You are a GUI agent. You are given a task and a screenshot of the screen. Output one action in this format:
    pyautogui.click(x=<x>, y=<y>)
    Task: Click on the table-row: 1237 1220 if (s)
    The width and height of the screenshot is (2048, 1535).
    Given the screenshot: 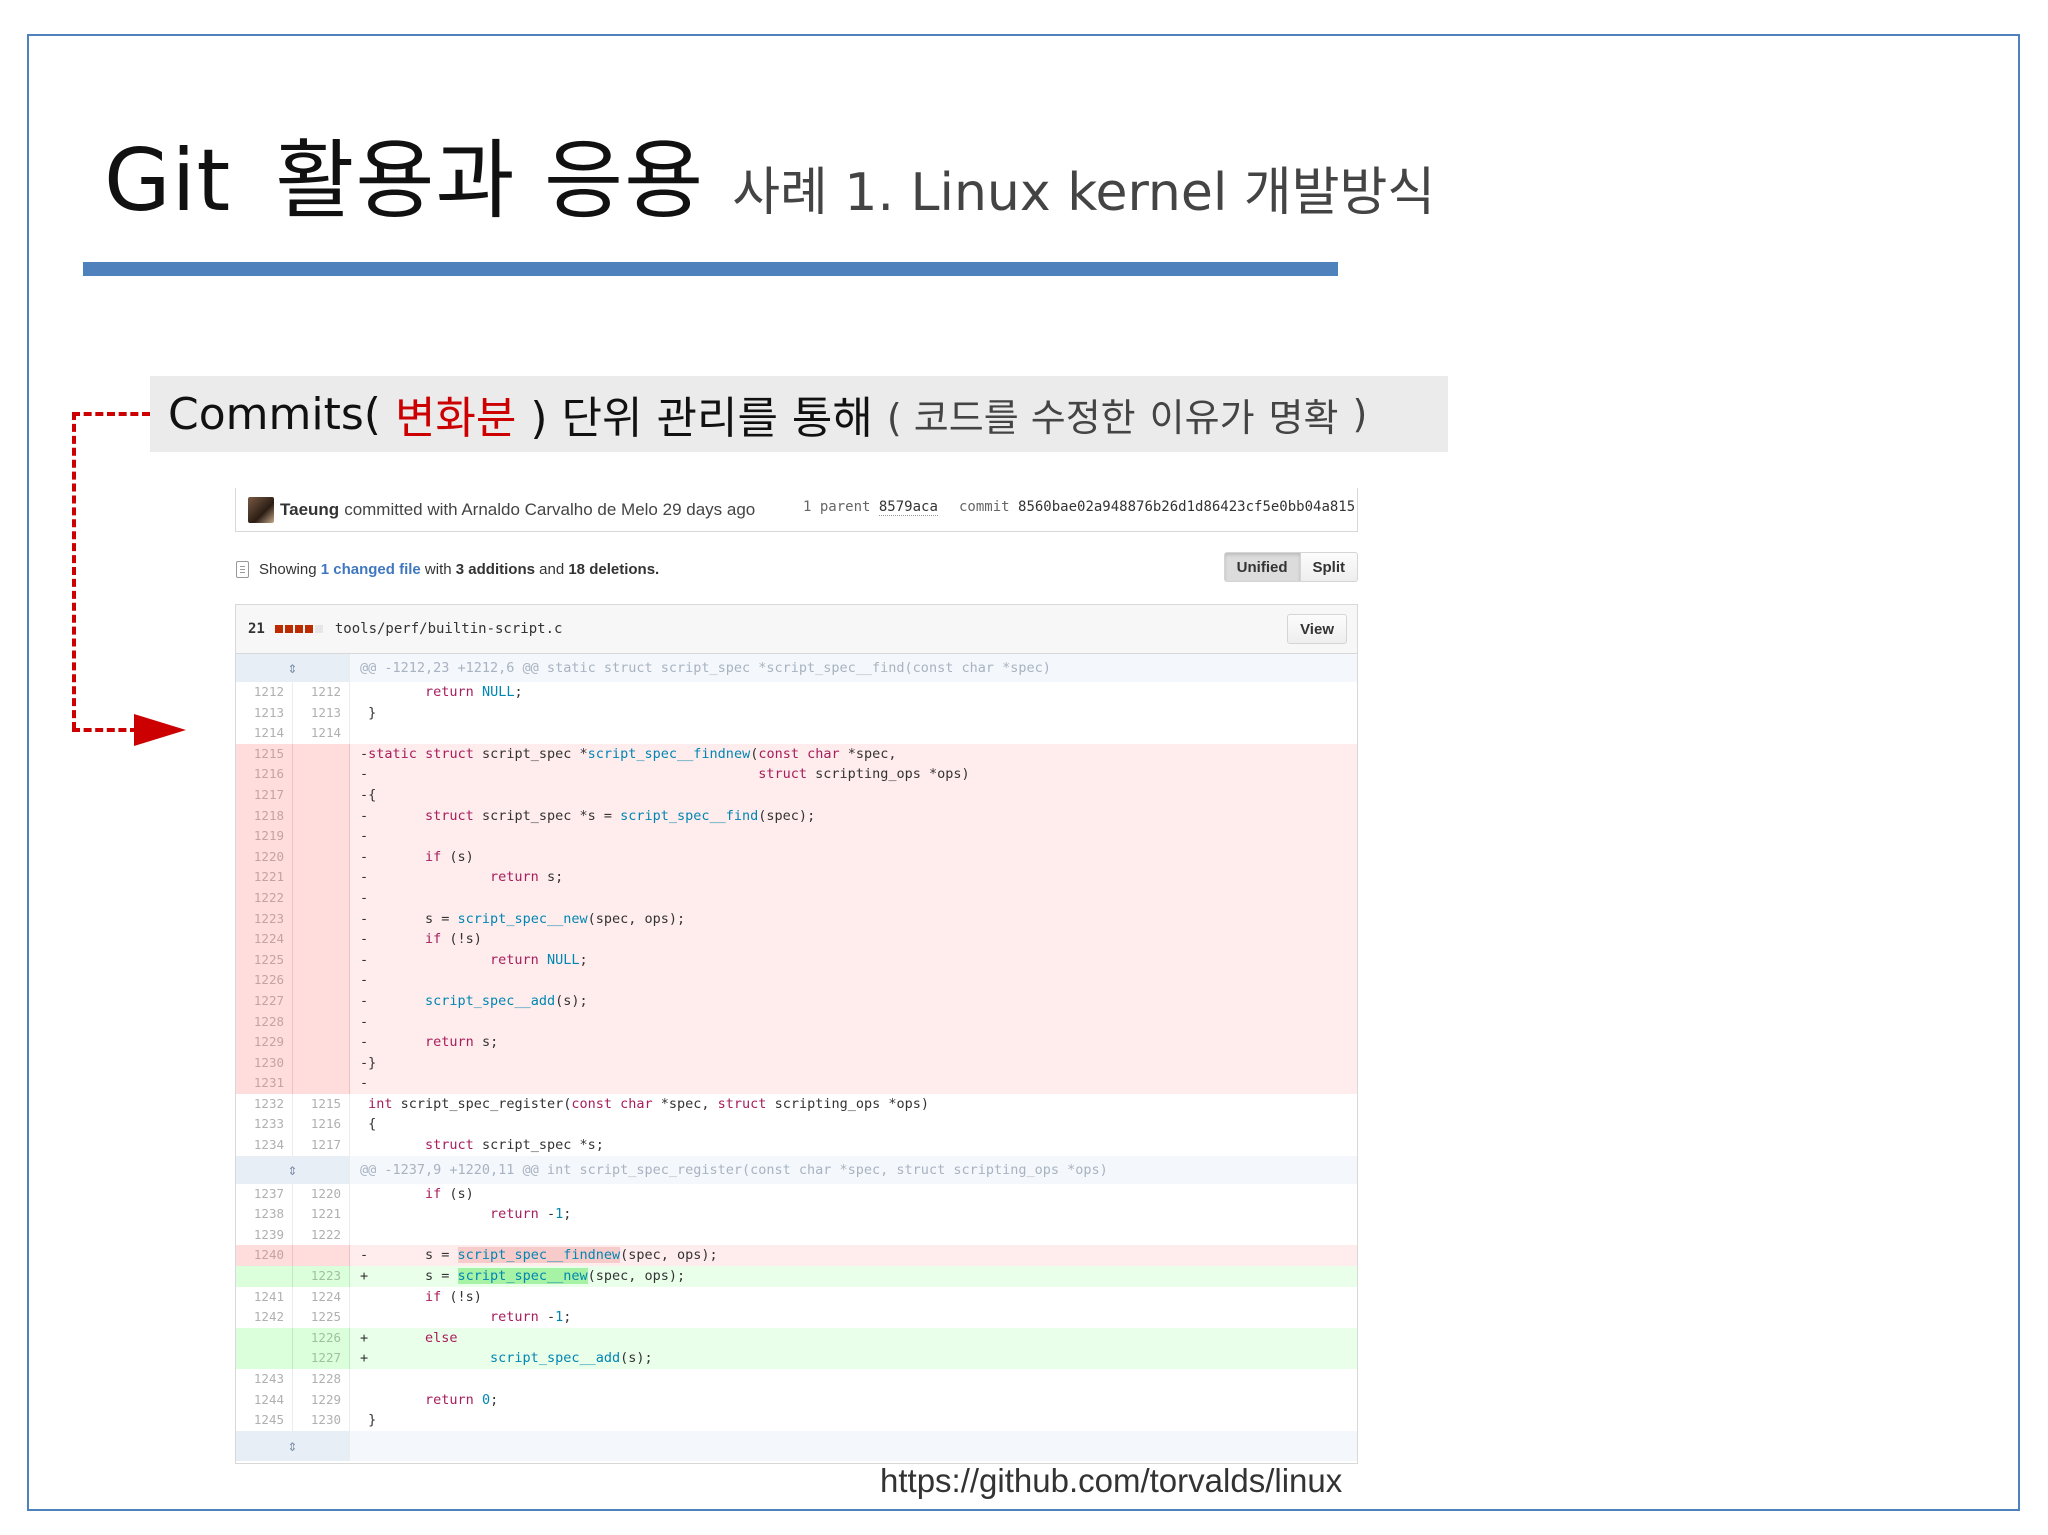 What is the action you would take?
    pyautogui.click(x=796, y=1194)
    